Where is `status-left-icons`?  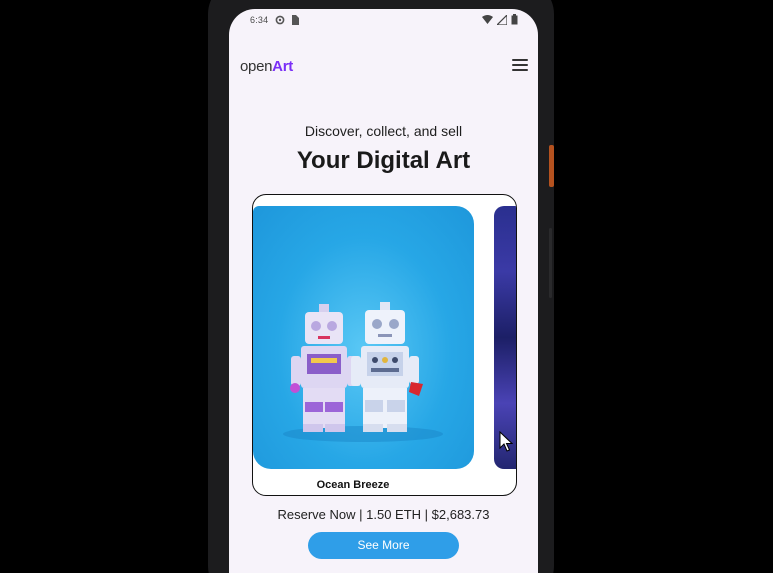 status-left-icons is located at coordinates (287, 20).